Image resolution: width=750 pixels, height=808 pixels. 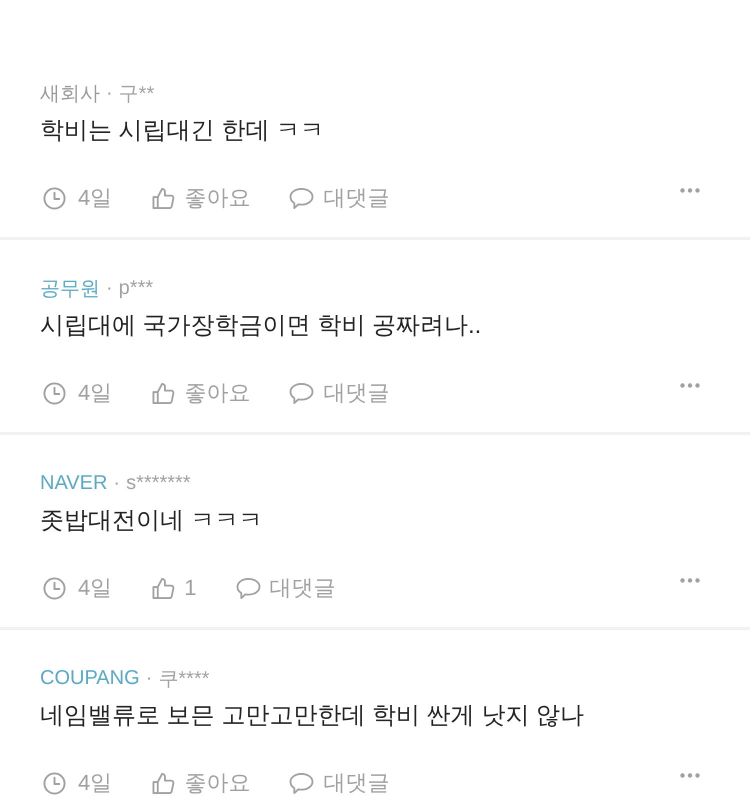 I want to click on company-label: 공무원, so click(x=70, y=289).